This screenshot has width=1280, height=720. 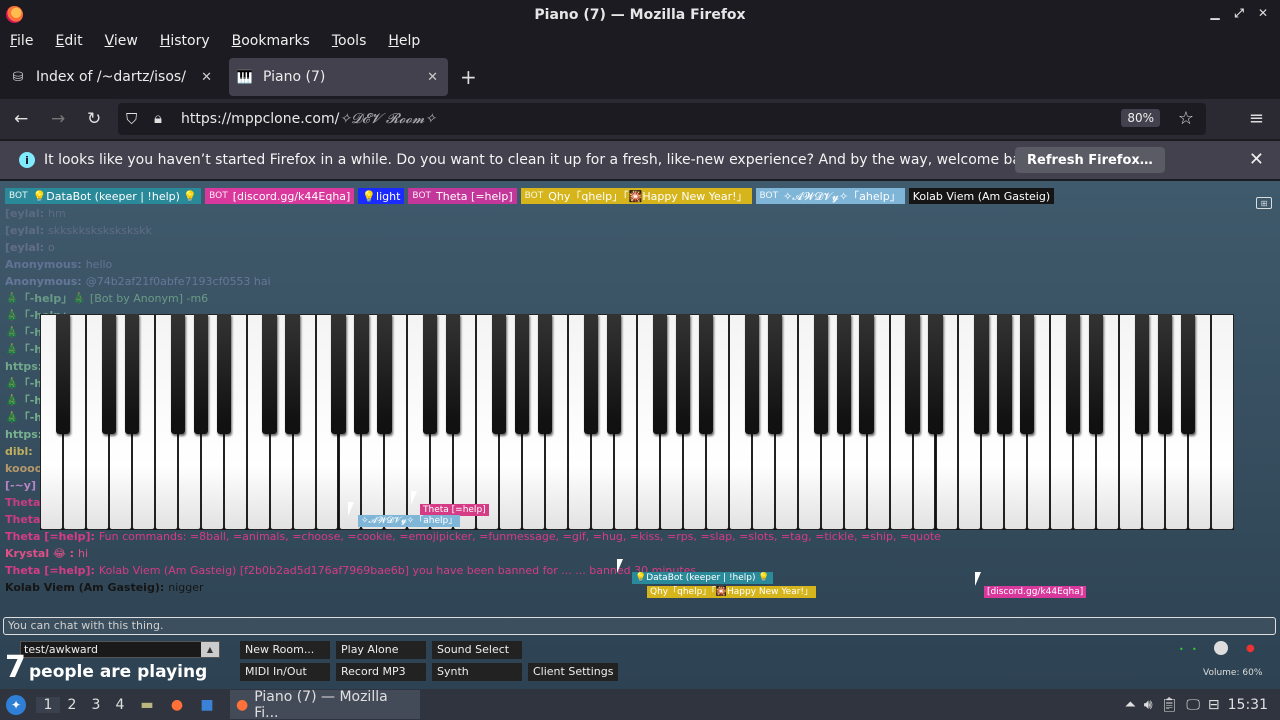 What do you see at coordinates (1215, 13) in the screenshot?
I see `minimize-icon: ▁` at bounding box center [1215, 13].